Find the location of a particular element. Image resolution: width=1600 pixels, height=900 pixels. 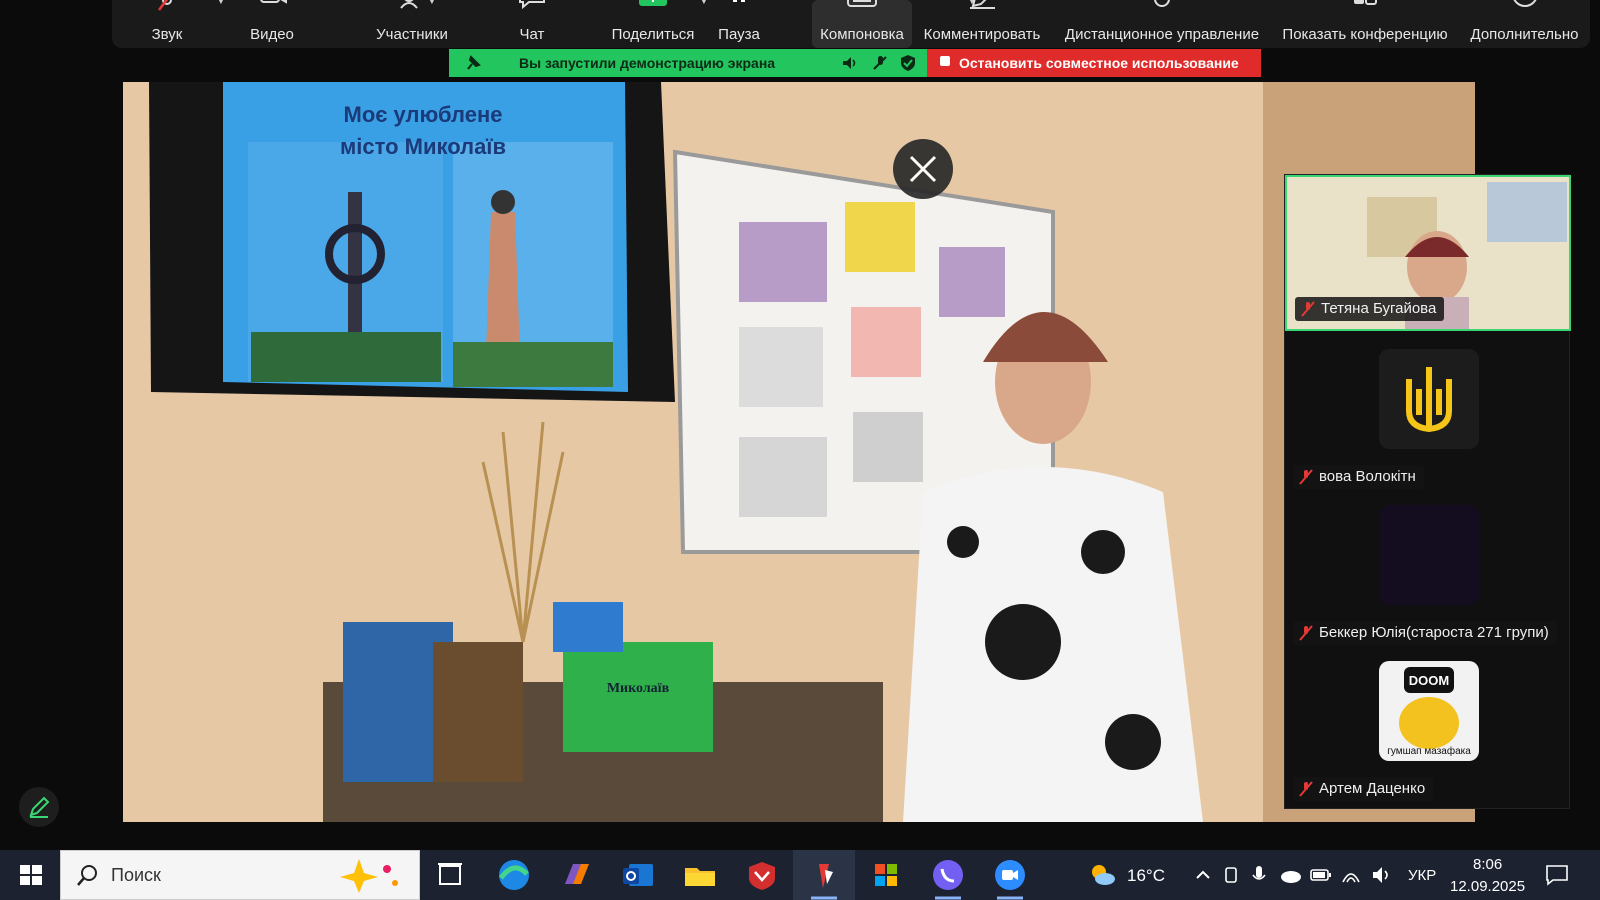

volume-icon is located at coordinates (1381, 875).